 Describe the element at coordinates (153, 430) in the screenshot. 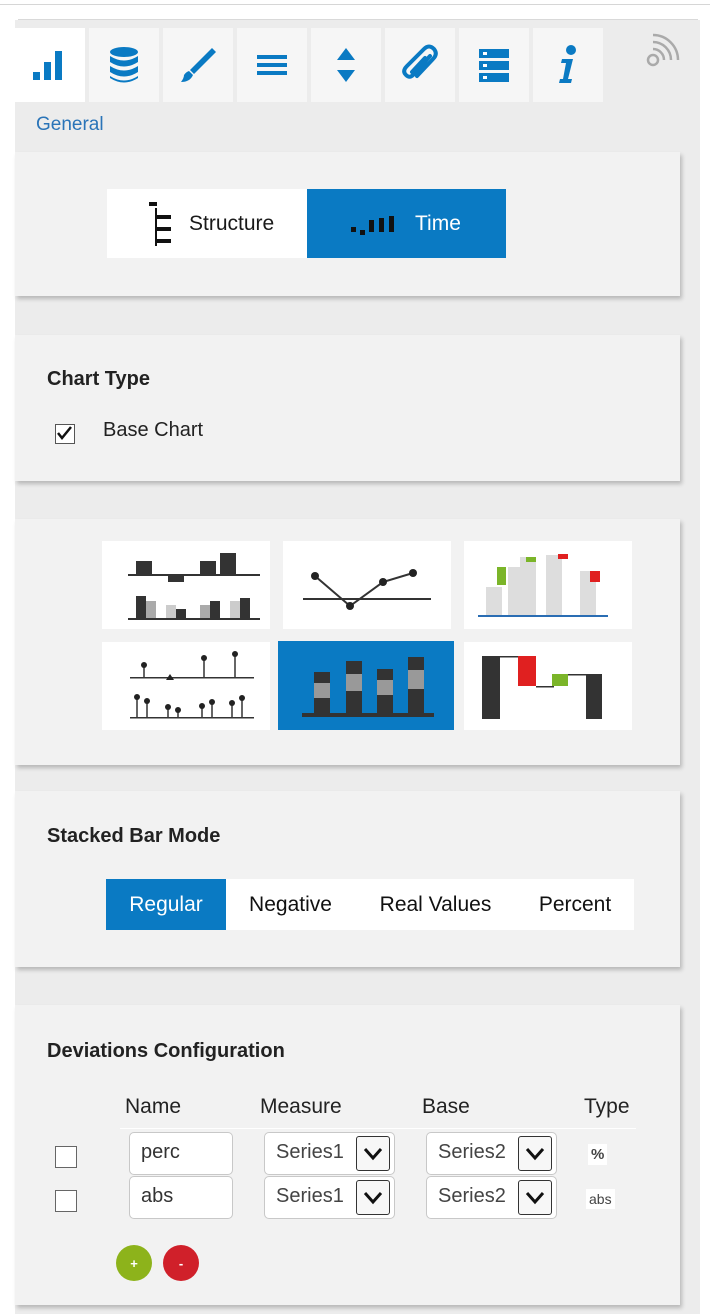

I see `base-chart-label: Base Chart` at that location.